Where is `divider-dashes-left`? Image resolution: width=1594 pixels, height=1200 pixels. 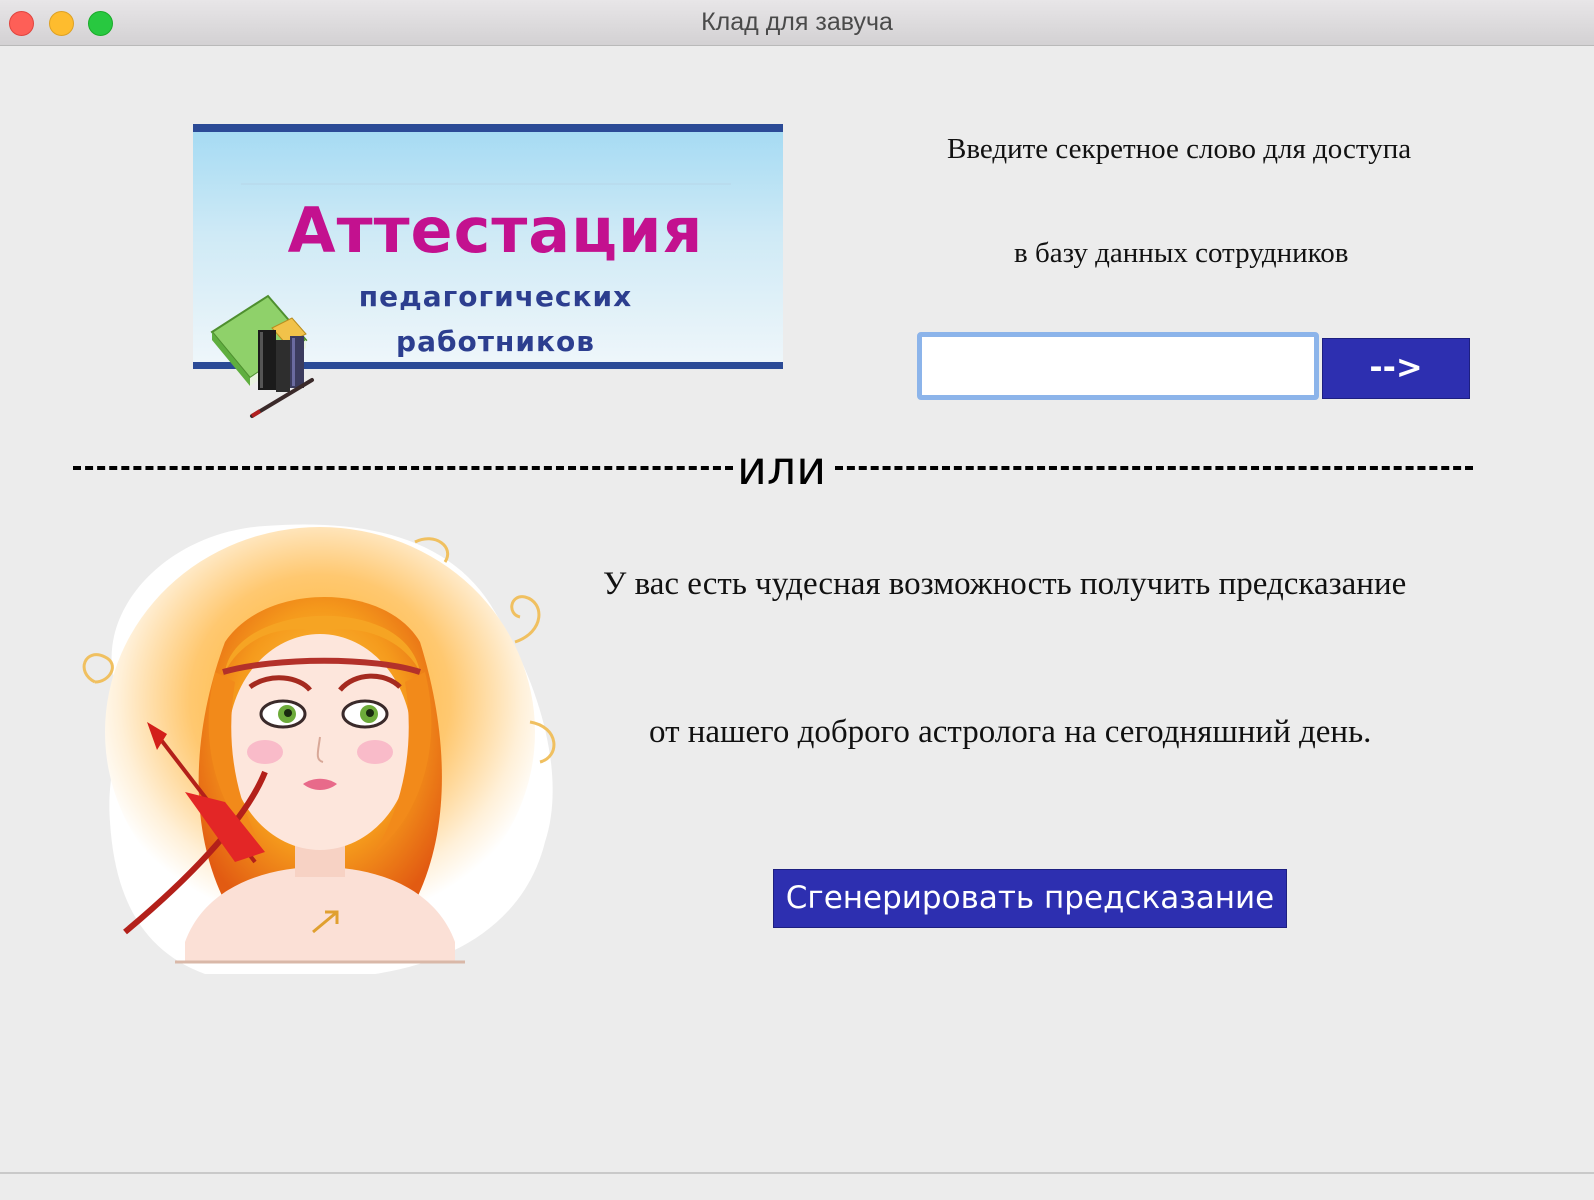
divider-dashes-left is located at coordinates (403, 468).